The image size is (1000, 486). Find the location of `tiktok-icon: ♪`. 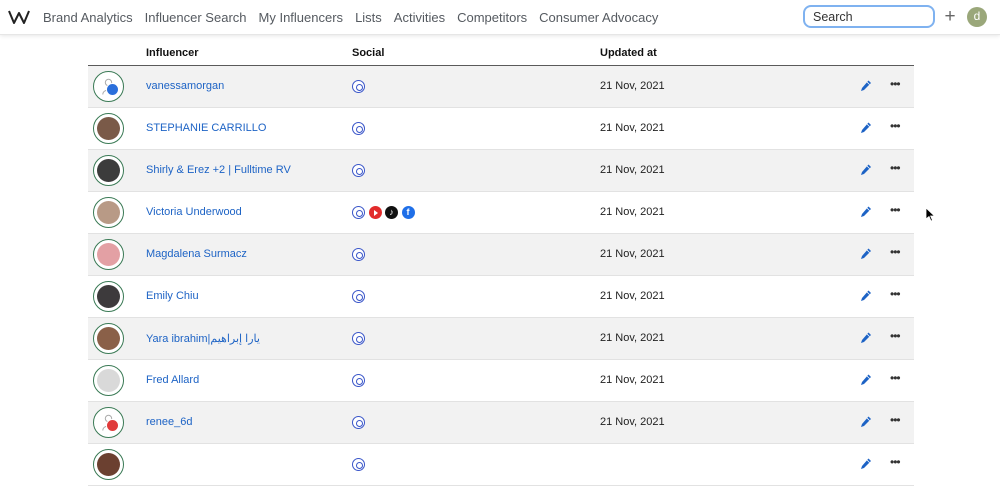

tiktok-icon: ♪ is located at coordinates (391, 212).